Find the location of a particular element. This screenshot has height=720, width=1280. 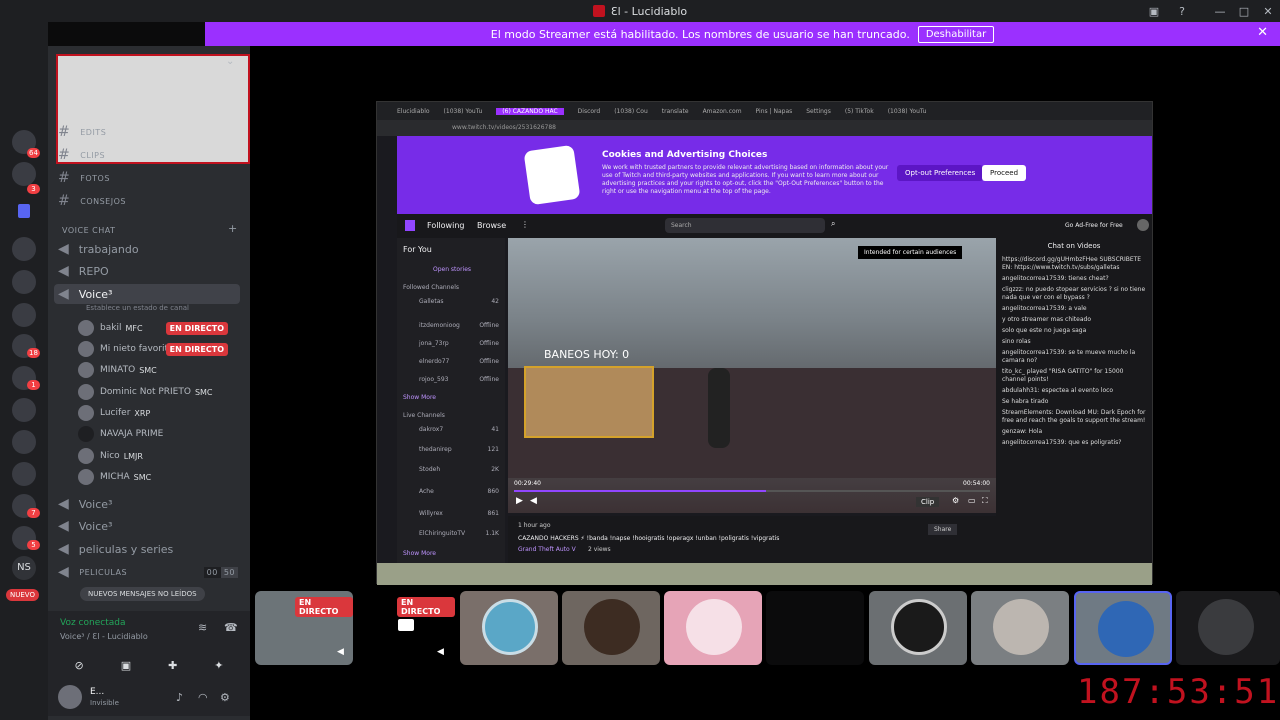

settings-icon: ⚙ is located at coordinates (955, 500).